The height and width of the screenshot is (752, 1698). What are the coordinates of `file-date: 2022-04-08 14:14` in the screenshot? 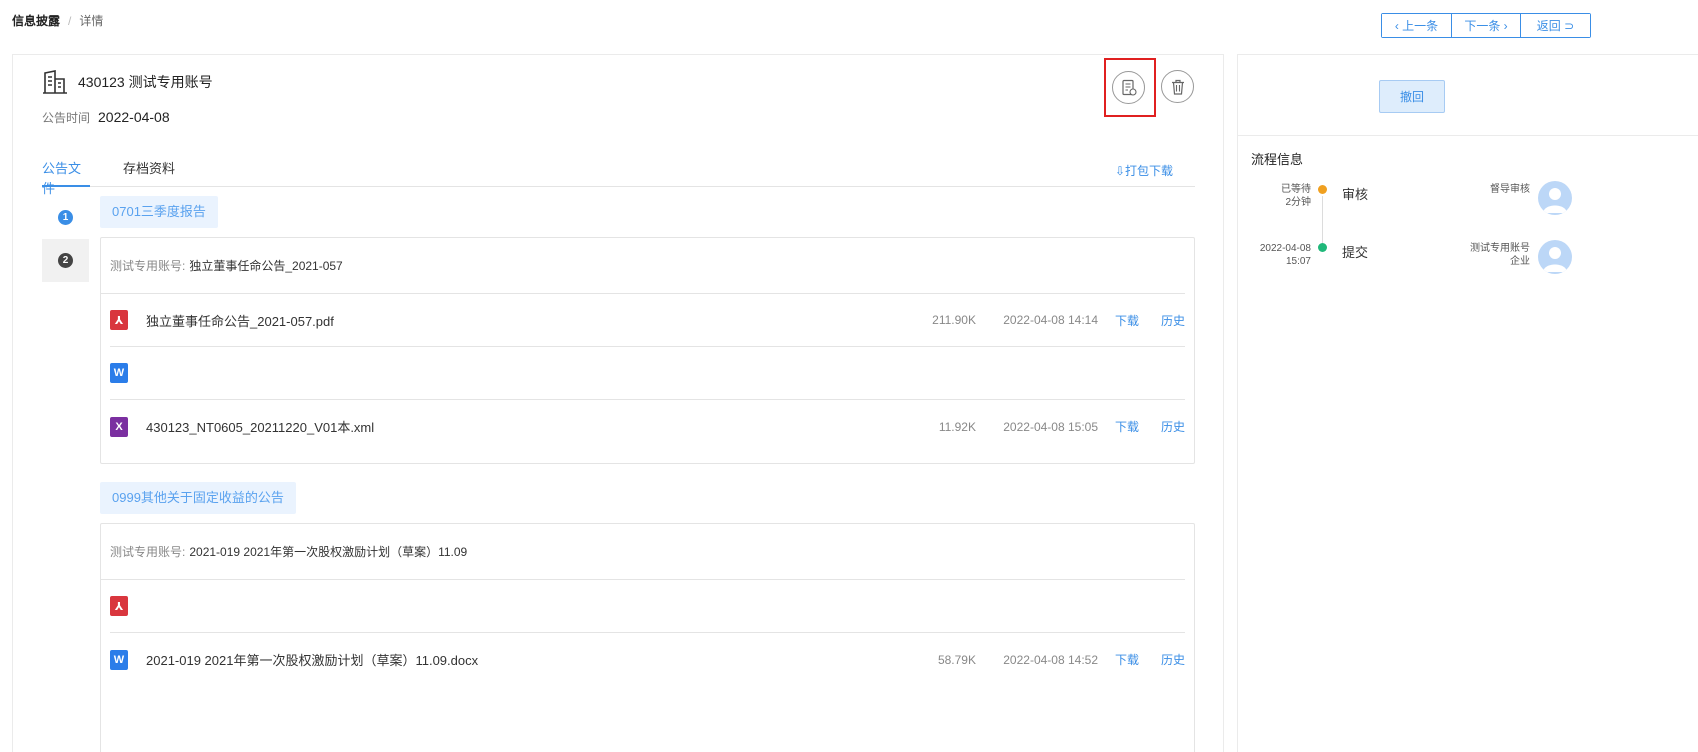 It's located at (1050, 320).